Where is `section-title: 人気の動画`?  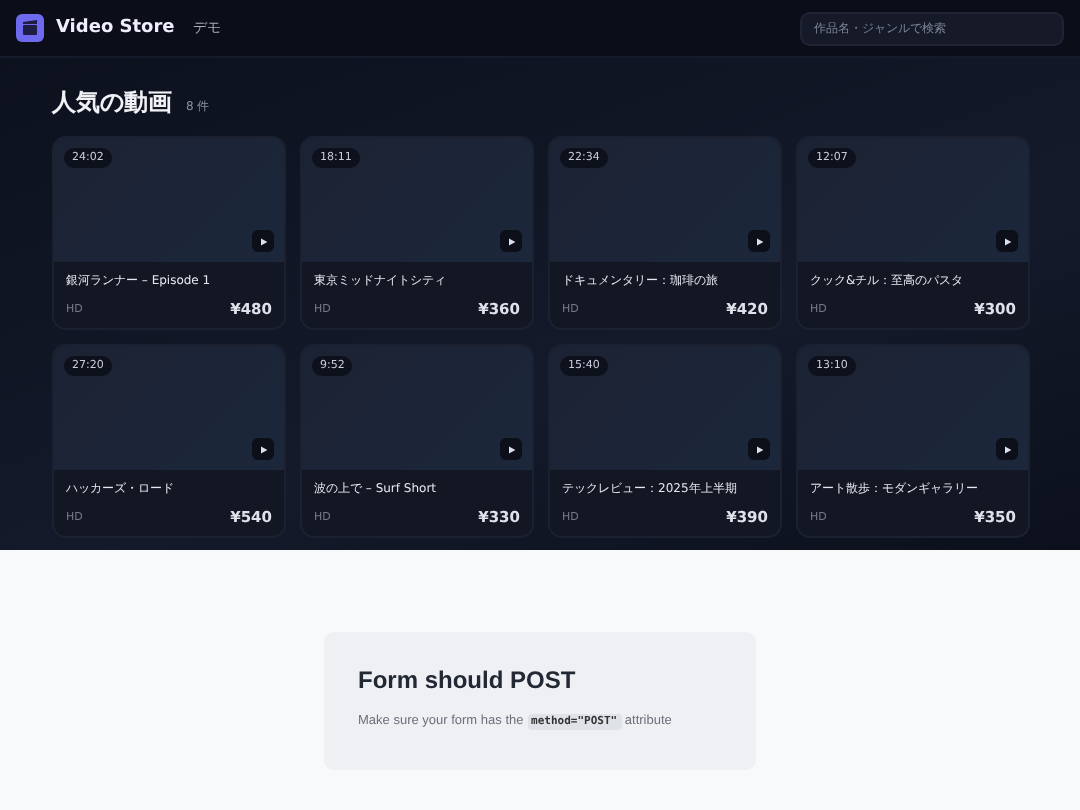
section-title: 人気の動画 is located at coordinates (112, 103).